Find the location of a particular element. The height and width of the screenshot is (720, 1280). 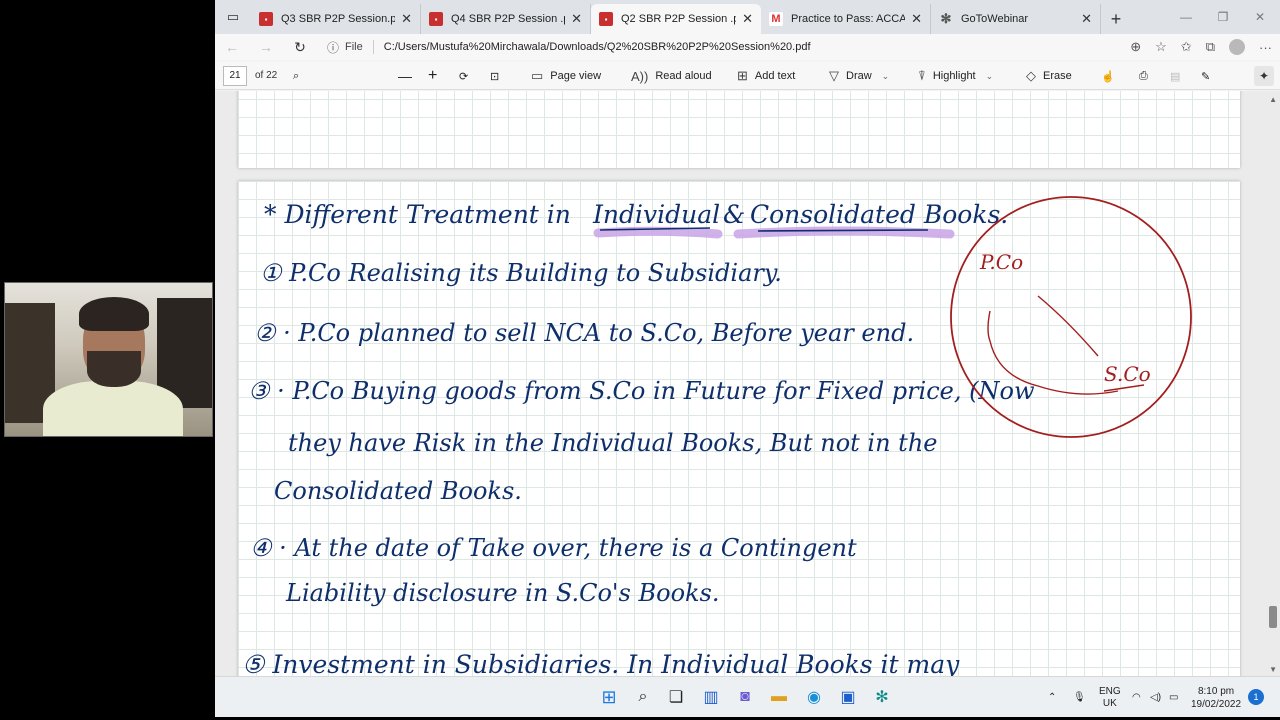

diagram-sco-label: S.Co is located at coordinates (1127, 374).